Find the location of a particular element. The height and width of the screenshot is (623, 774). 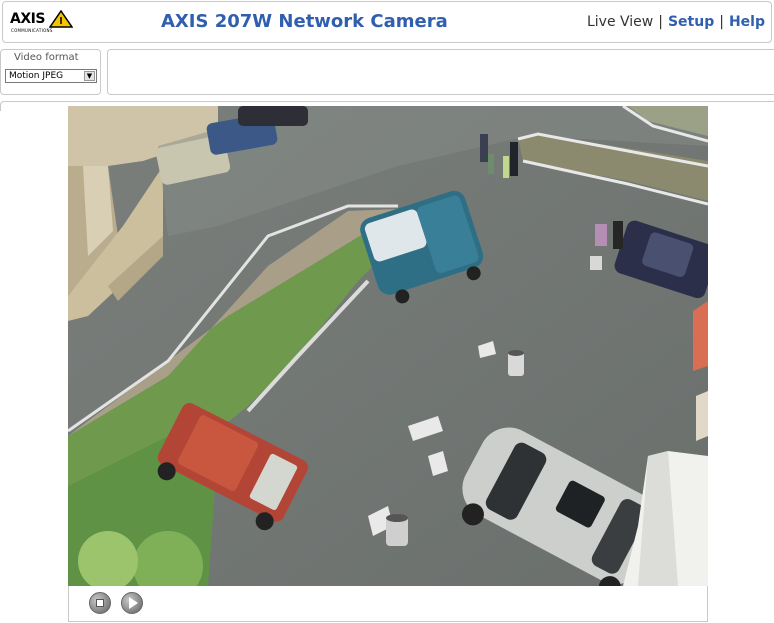

logo-subtext: COMMUNICATIONS is located at coordinates (32, 30).